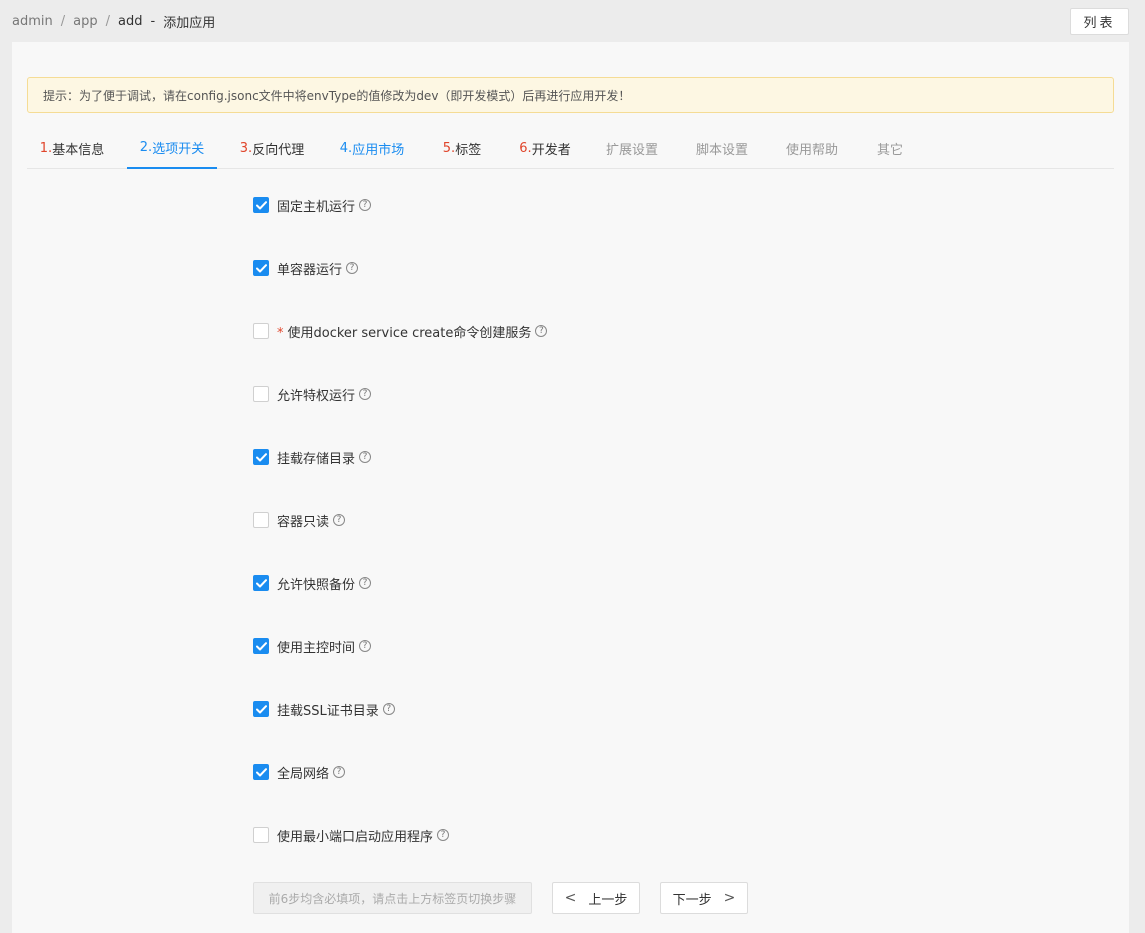 Image resolution: width=1145 pixels, height=933 pixels. Describe the element at coordinates (316, 648) in the screenshot. I see `option-label: 使用主控时间` at that location.